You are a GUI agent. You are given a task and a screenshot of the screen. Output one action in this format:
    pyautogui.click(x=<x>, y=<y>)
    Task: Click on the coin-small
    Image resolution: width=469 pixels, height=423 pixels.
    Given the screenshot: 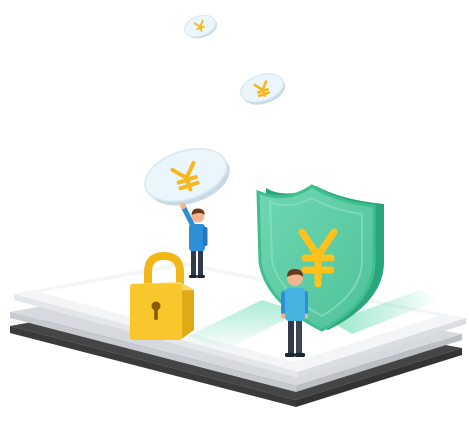 What is the action you would take?
    pyautogui.click(x=200, y=26)
    